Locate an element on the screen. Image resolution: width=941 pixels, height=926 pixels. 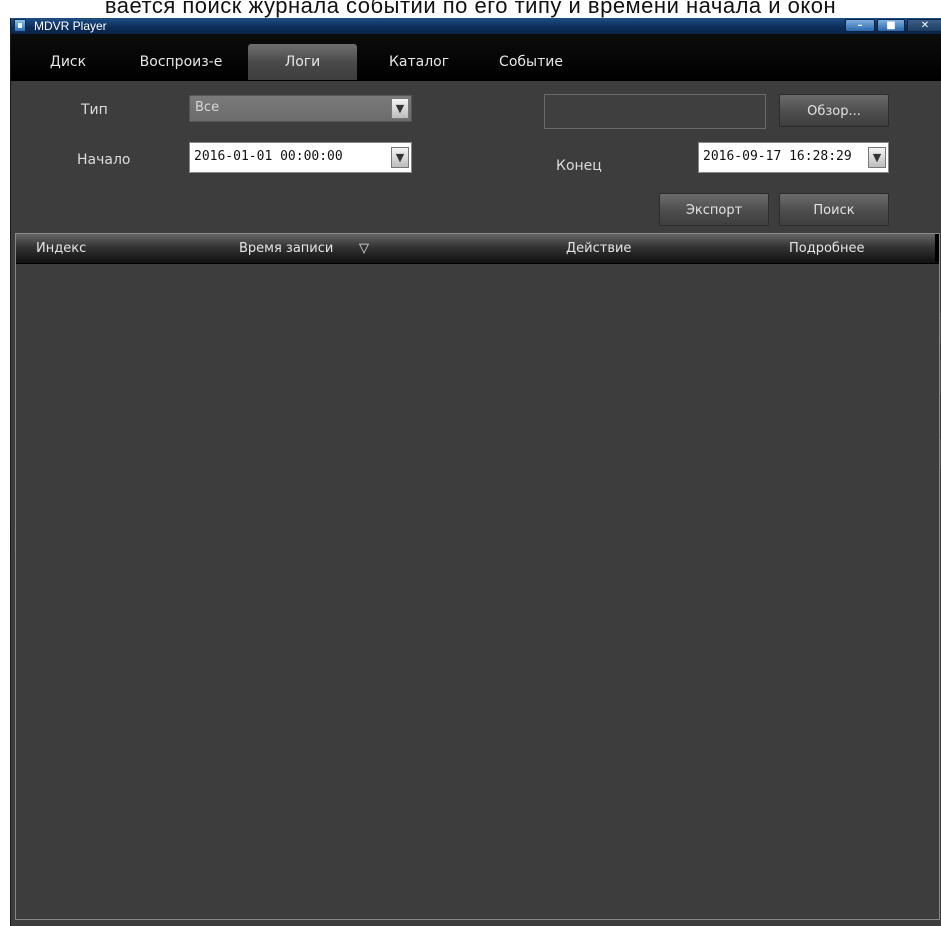
window-title: MDVR Player is located at coordinates (70, 26).